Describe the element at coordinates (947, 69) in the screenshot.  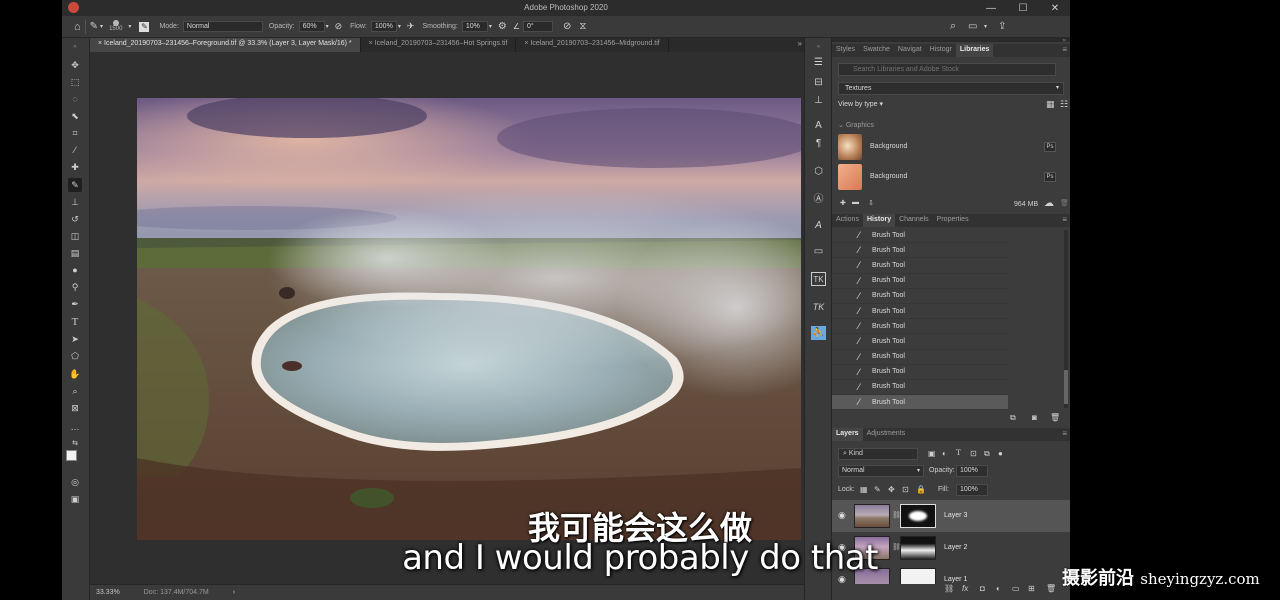
I see `library-search-input: Search Libraries and Adobe Stock` at that location.